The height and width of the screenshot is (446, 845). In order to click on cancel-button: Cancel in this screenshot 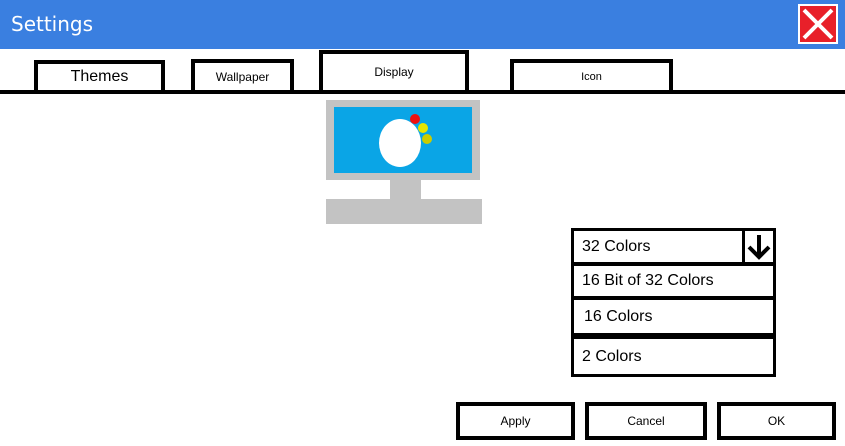, I will do `click(646, 421)`.